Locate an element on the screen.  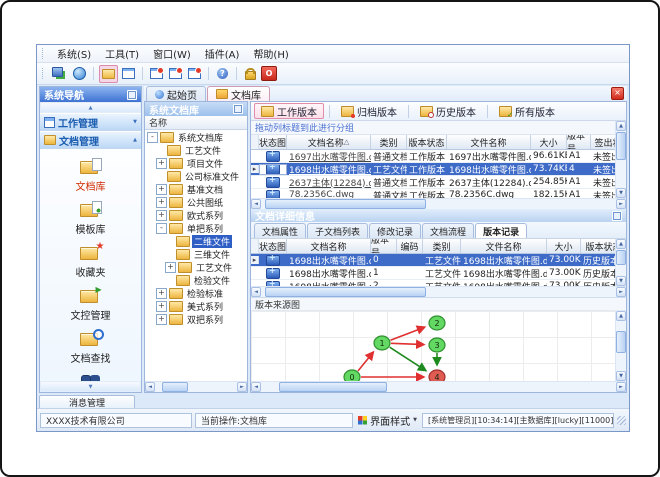
group-by-bar: 拖动列标题到此进行分组 is located at coordinates (433, 128).